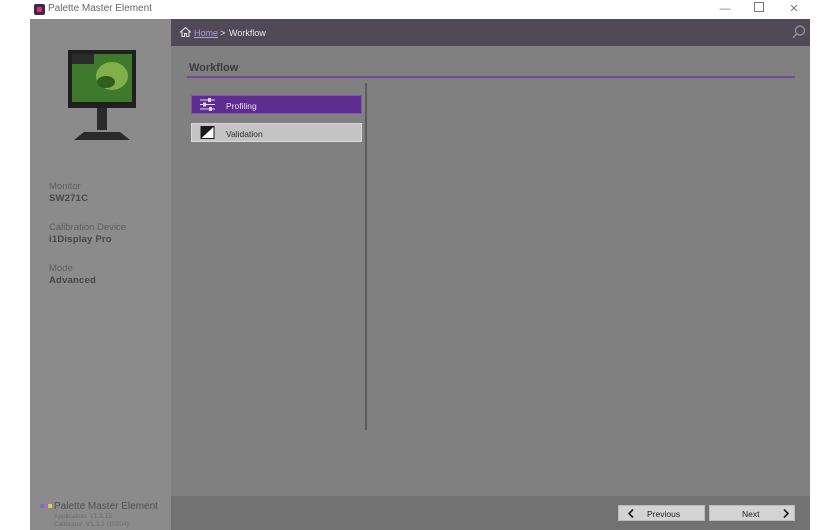  I want to click on maximize-button, so click(759, 9).